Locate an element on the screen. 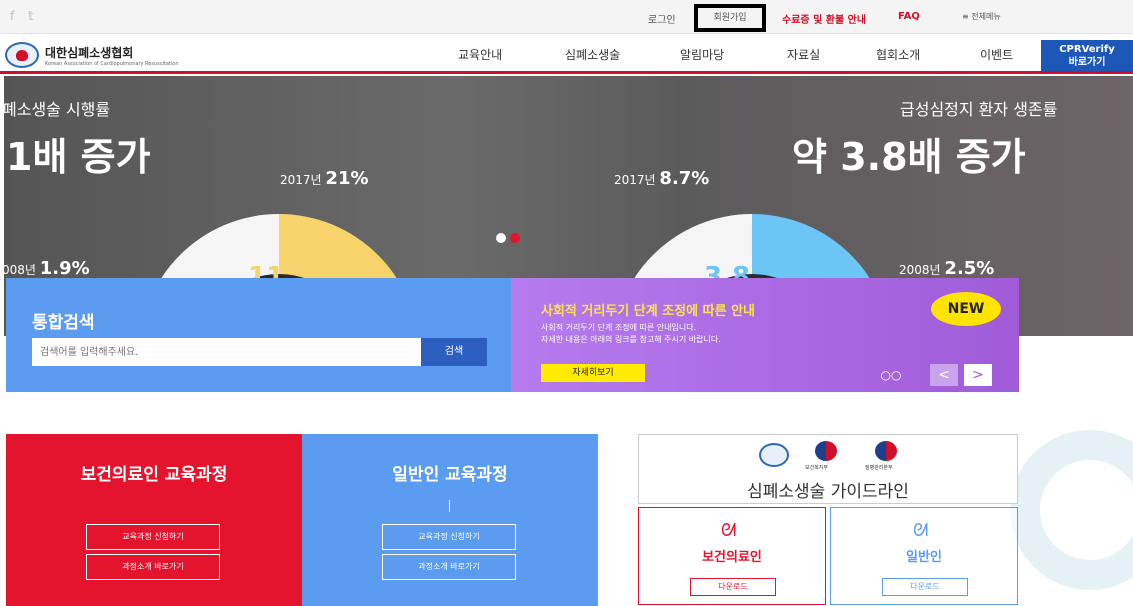 The image size is (1133, 606). twitter-icon: 𝕥 is located at coordinates (31, 16).